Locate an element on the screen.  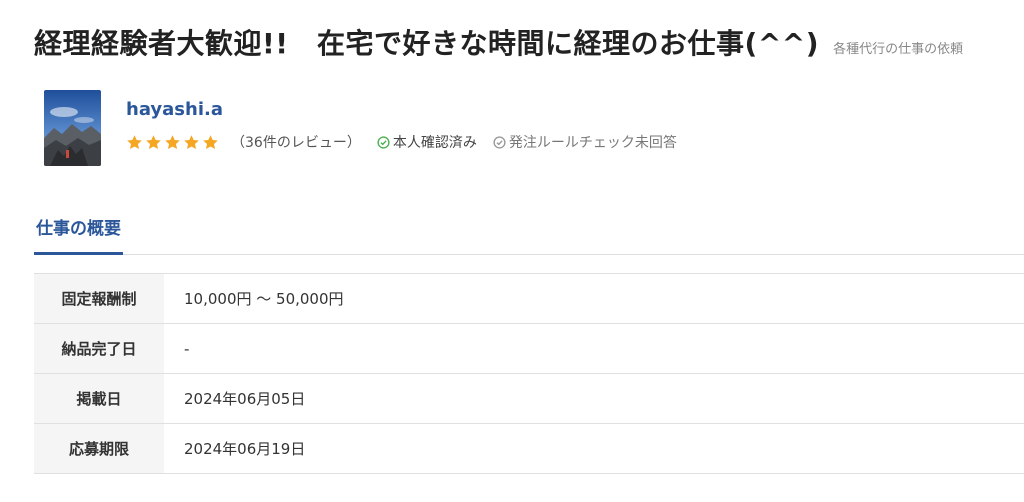
row-value: 2024年06月05日 is located at coordinates (245, 399).